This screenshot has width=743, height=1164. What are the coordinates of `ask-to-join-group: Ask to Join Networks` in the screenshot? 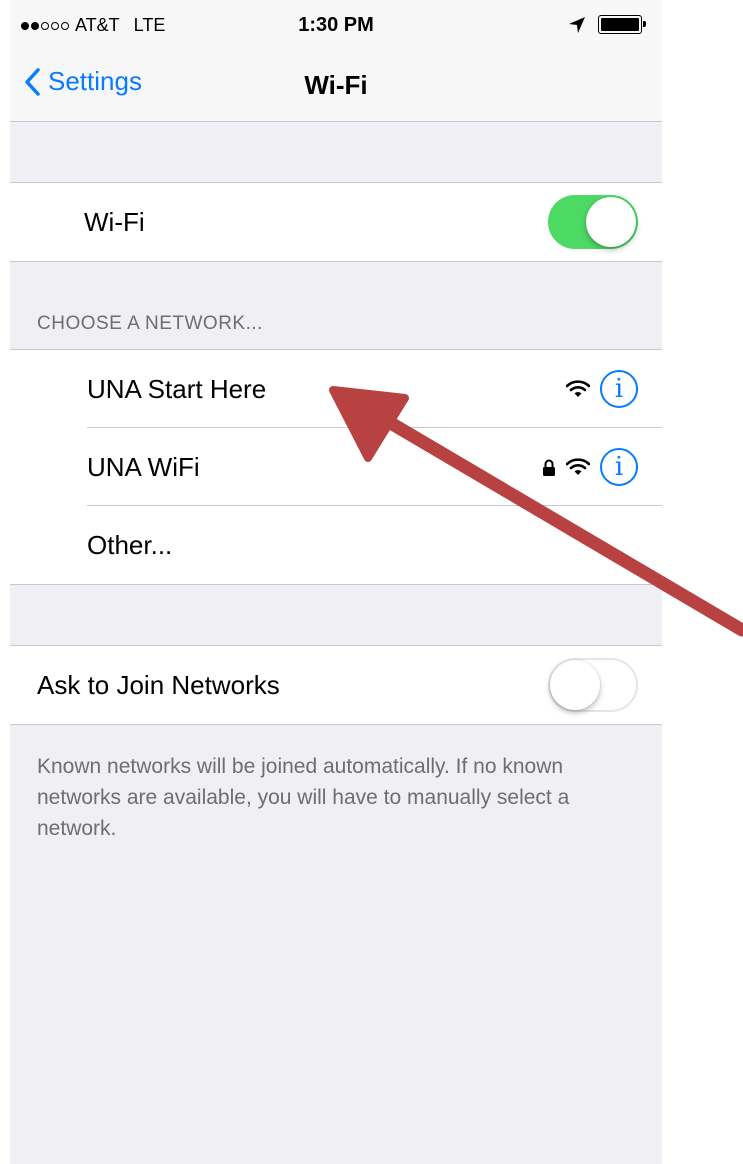 It's located at (336, 685).